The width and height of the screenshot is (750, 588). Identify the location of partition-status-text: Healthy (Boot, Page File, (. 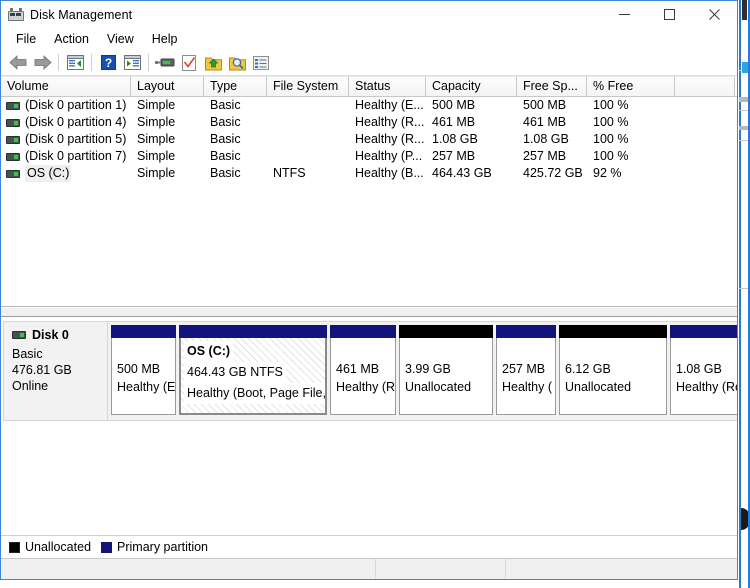
(254, 393).